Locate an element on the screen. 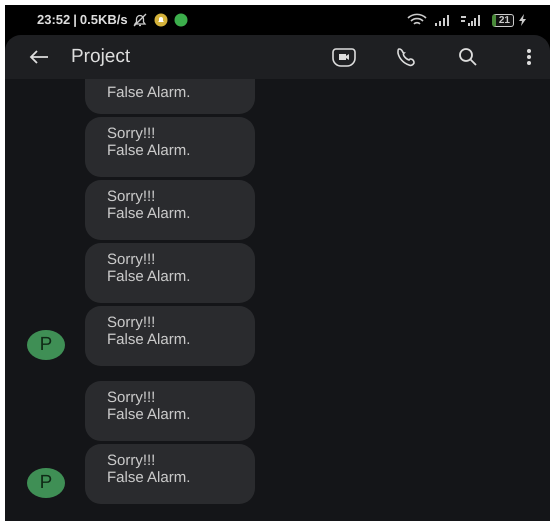 This screenshot has height=526, width=555. network-speed: 0.5KB/s is located at coordinates (104, 20).